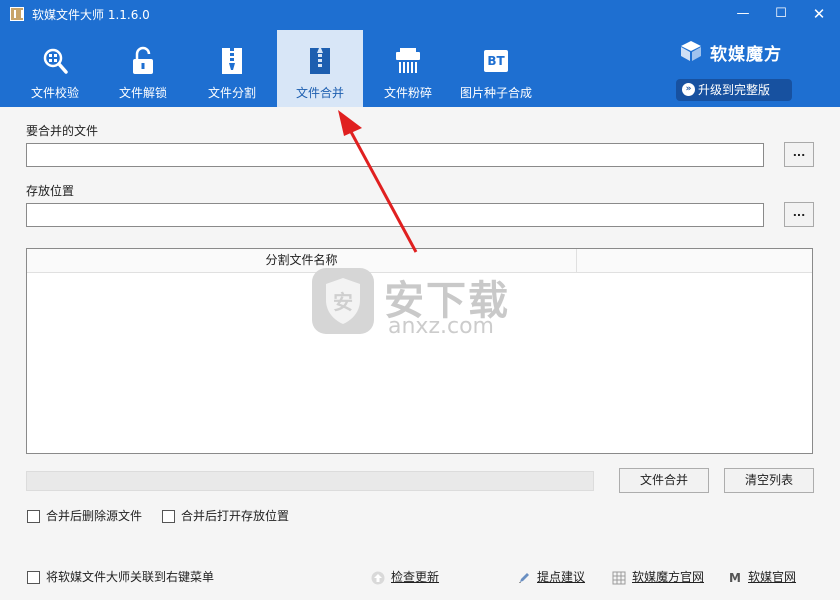 The height and width of the screenshot is (600, 840). I want to click on tool-label: 文件粉碎, so click(407, 93).